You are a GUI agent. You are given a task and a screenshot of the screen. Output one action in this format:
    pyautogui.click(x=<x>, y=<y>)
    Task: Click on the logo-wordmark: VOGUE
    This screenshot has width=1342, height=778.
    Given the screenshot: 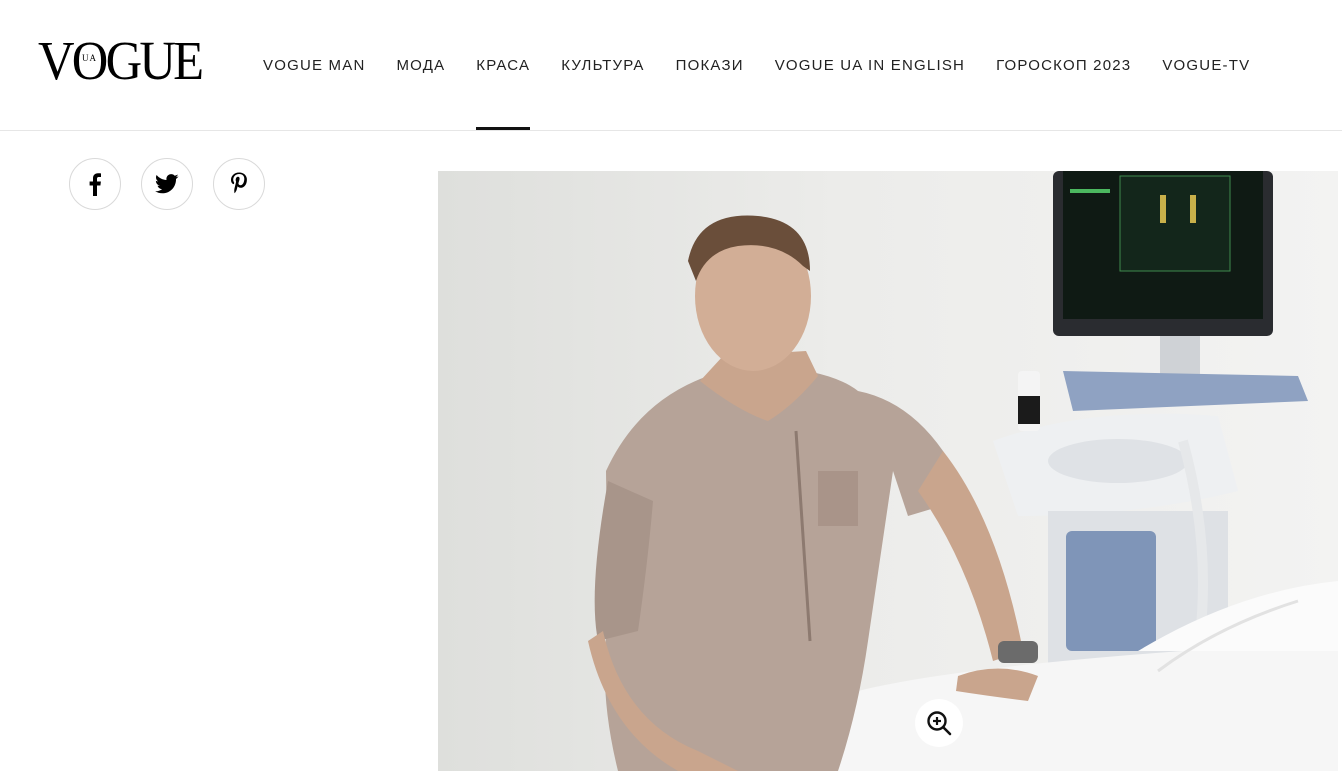 What is the action you would take?
    pyautogui.click(x=121, y=60)
    